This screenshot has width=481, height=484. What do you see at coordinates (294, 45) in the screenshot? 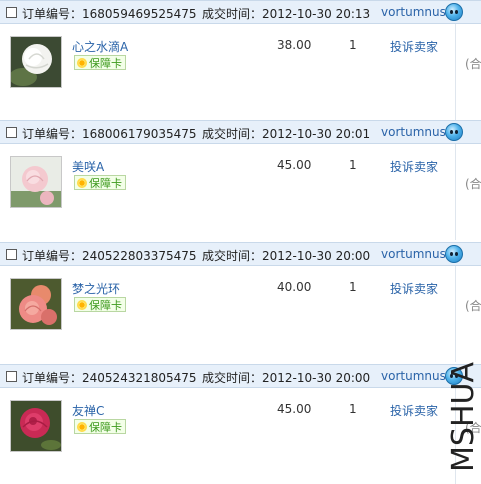
I see `unit-price: 38.00` at bounding box center [294, 45].